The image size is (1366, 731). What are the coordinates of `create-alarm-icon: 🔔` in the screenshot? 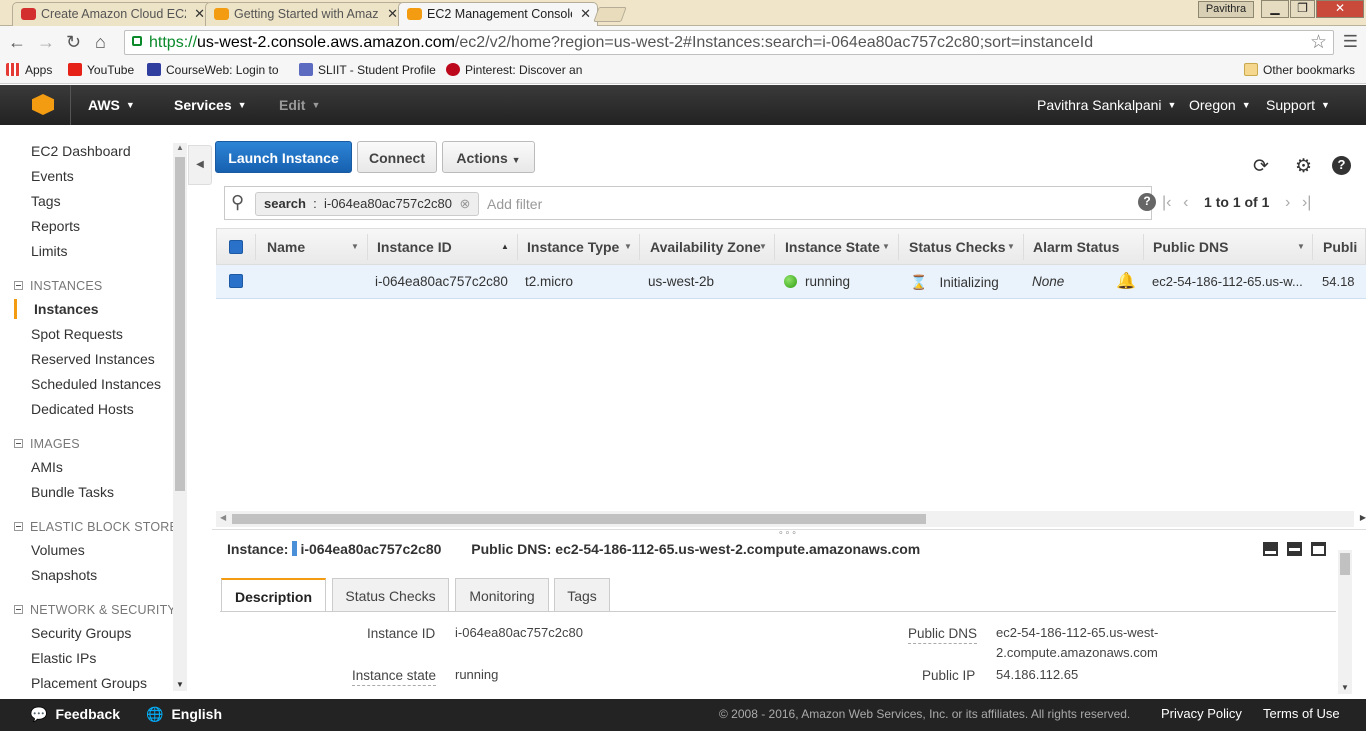 It's located at (1126, 281).